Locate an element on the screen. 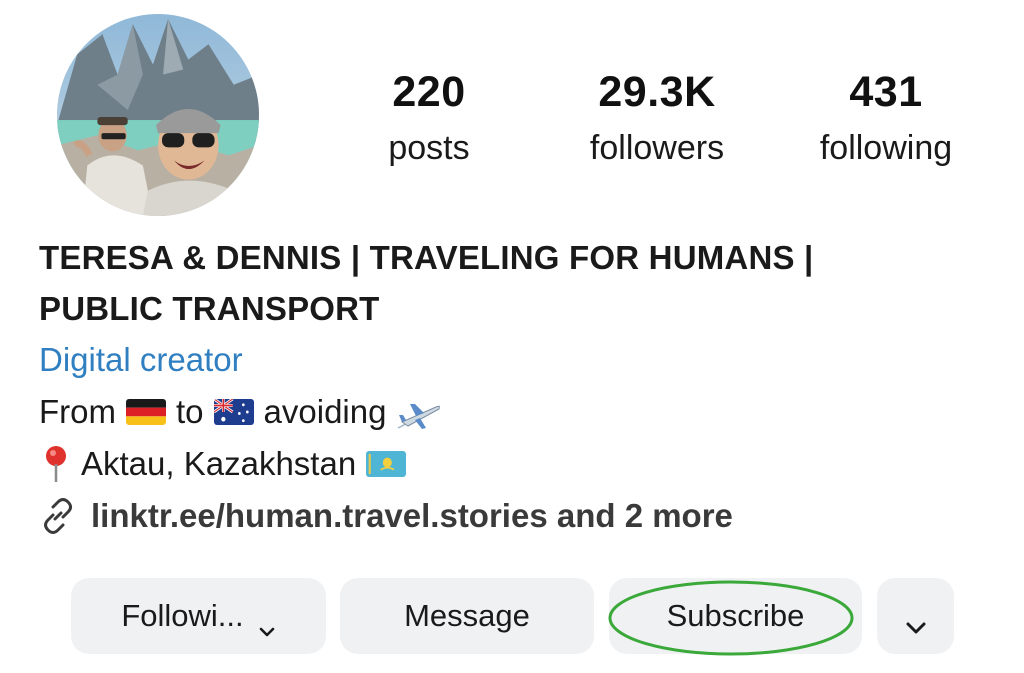 This screenshot has height=673, width=1024. suggested-accounts-button is located at coordinates (915, 616).